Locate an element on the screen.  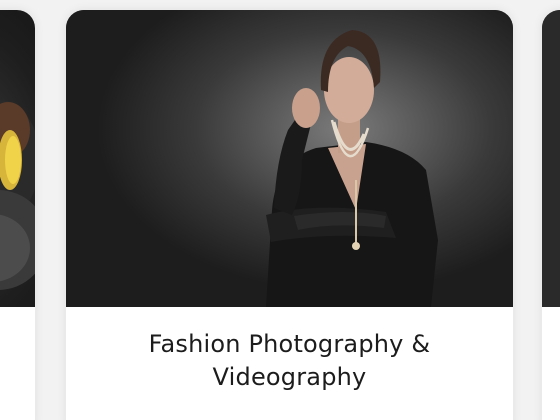
service-card-next is located at coordinates (551, 215).